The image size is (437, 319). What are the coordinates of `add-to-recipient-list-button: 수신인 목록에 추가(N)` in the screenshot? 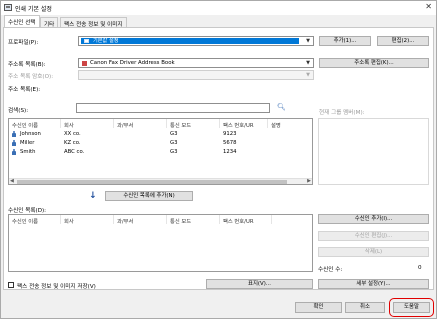 It's located at (149, 196).